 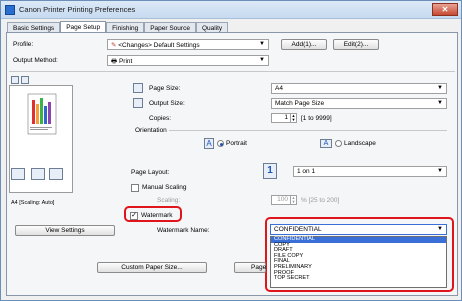 What do you see at coordinates (359, 88) in the screenshot?
I see `page-size-select: A4 ▼` at bounding box center [359, 88].